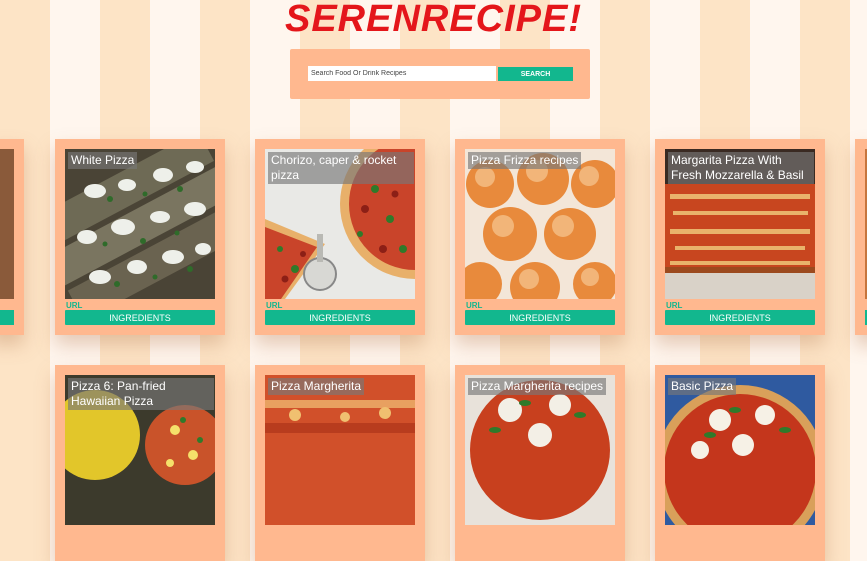 The image size is (867, 561). What do you see at coordinates (525, 160) in the screenshot?
I see `recipe-title: Pizza Frizza recipes` at bounding box center [525, 160].